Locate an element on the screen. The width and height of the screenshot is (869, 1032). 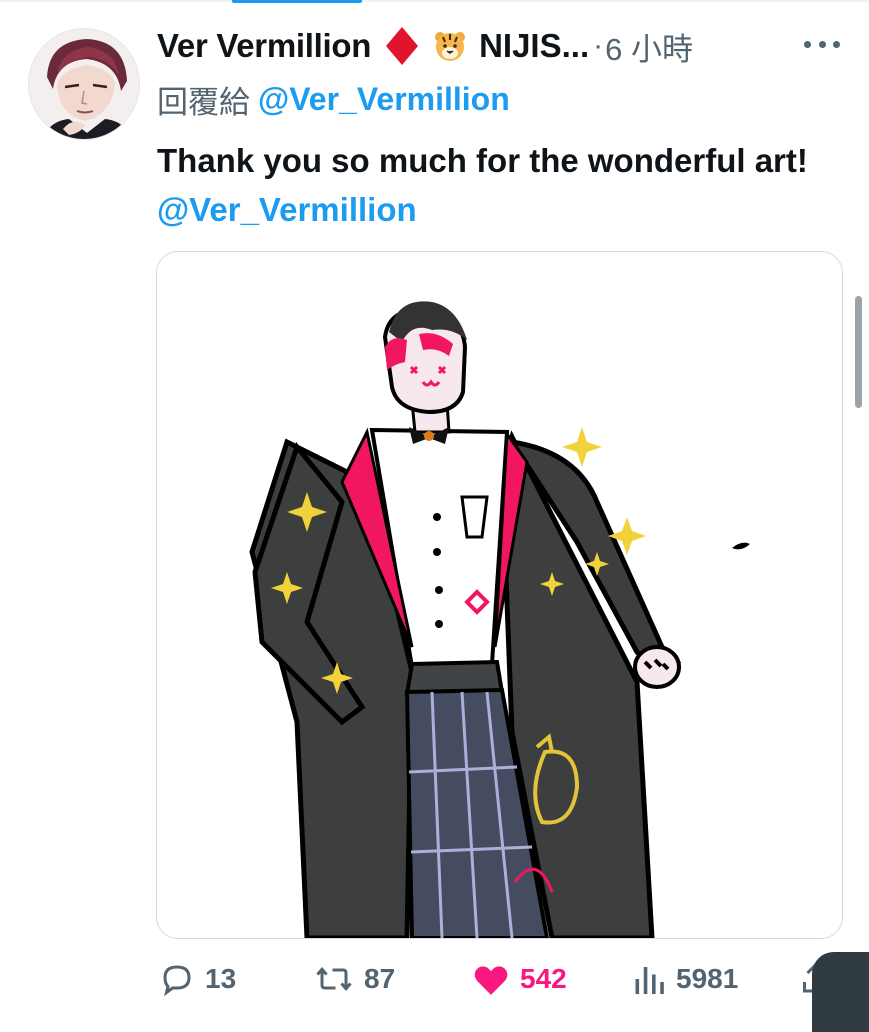
more-dots-icon is located at coordinates (822, 44).